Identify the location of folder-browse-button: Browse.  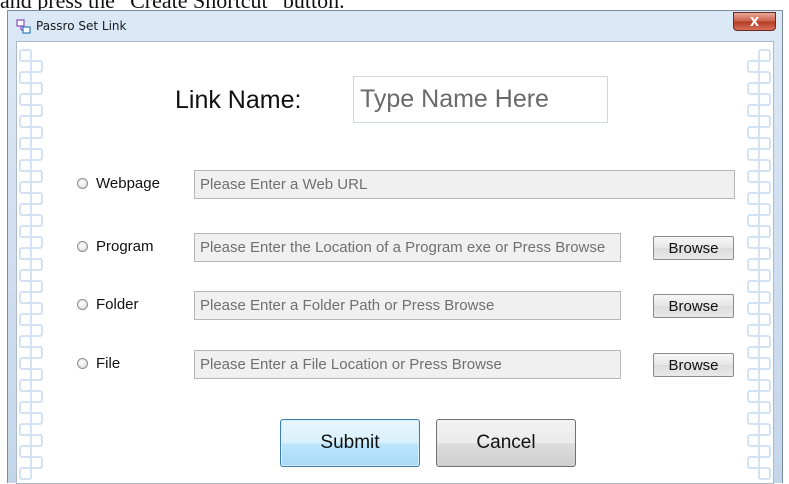
(693, 306).